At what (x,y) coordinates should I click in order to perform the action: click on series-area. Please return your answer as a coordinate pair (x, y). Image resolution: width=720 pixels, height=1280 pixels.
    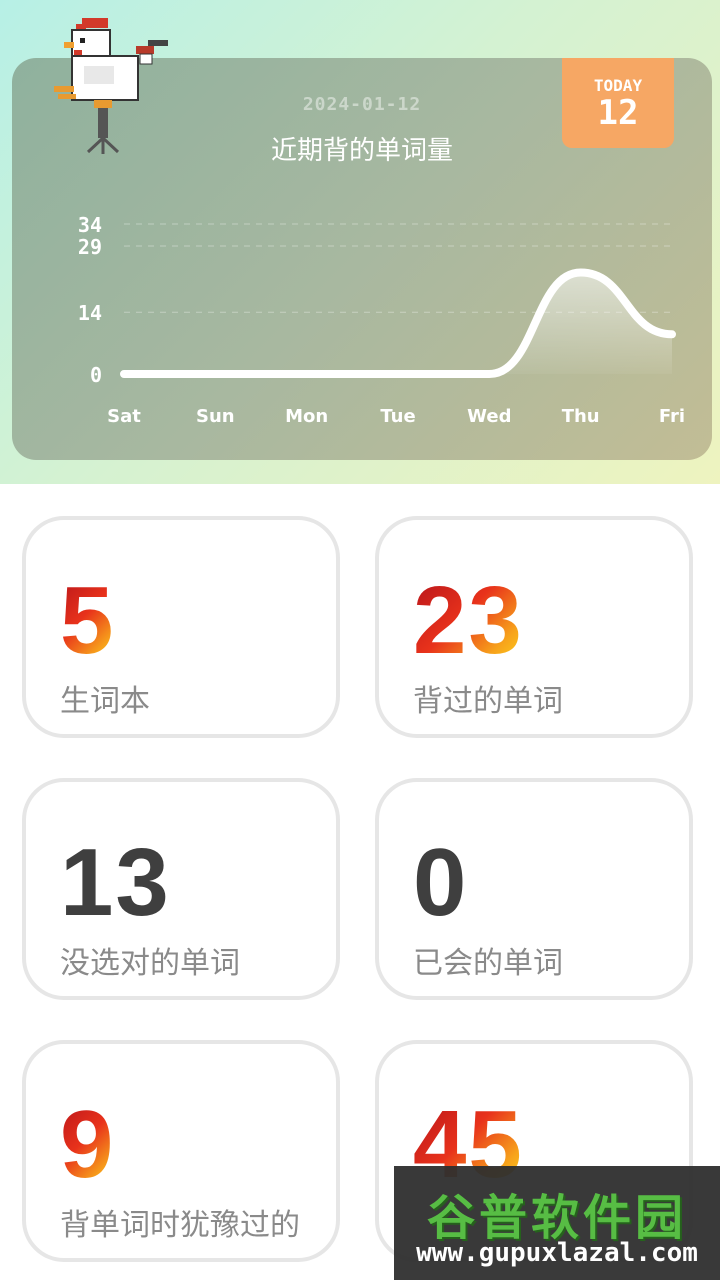
    Looking at the image, I should click on (398, 323).